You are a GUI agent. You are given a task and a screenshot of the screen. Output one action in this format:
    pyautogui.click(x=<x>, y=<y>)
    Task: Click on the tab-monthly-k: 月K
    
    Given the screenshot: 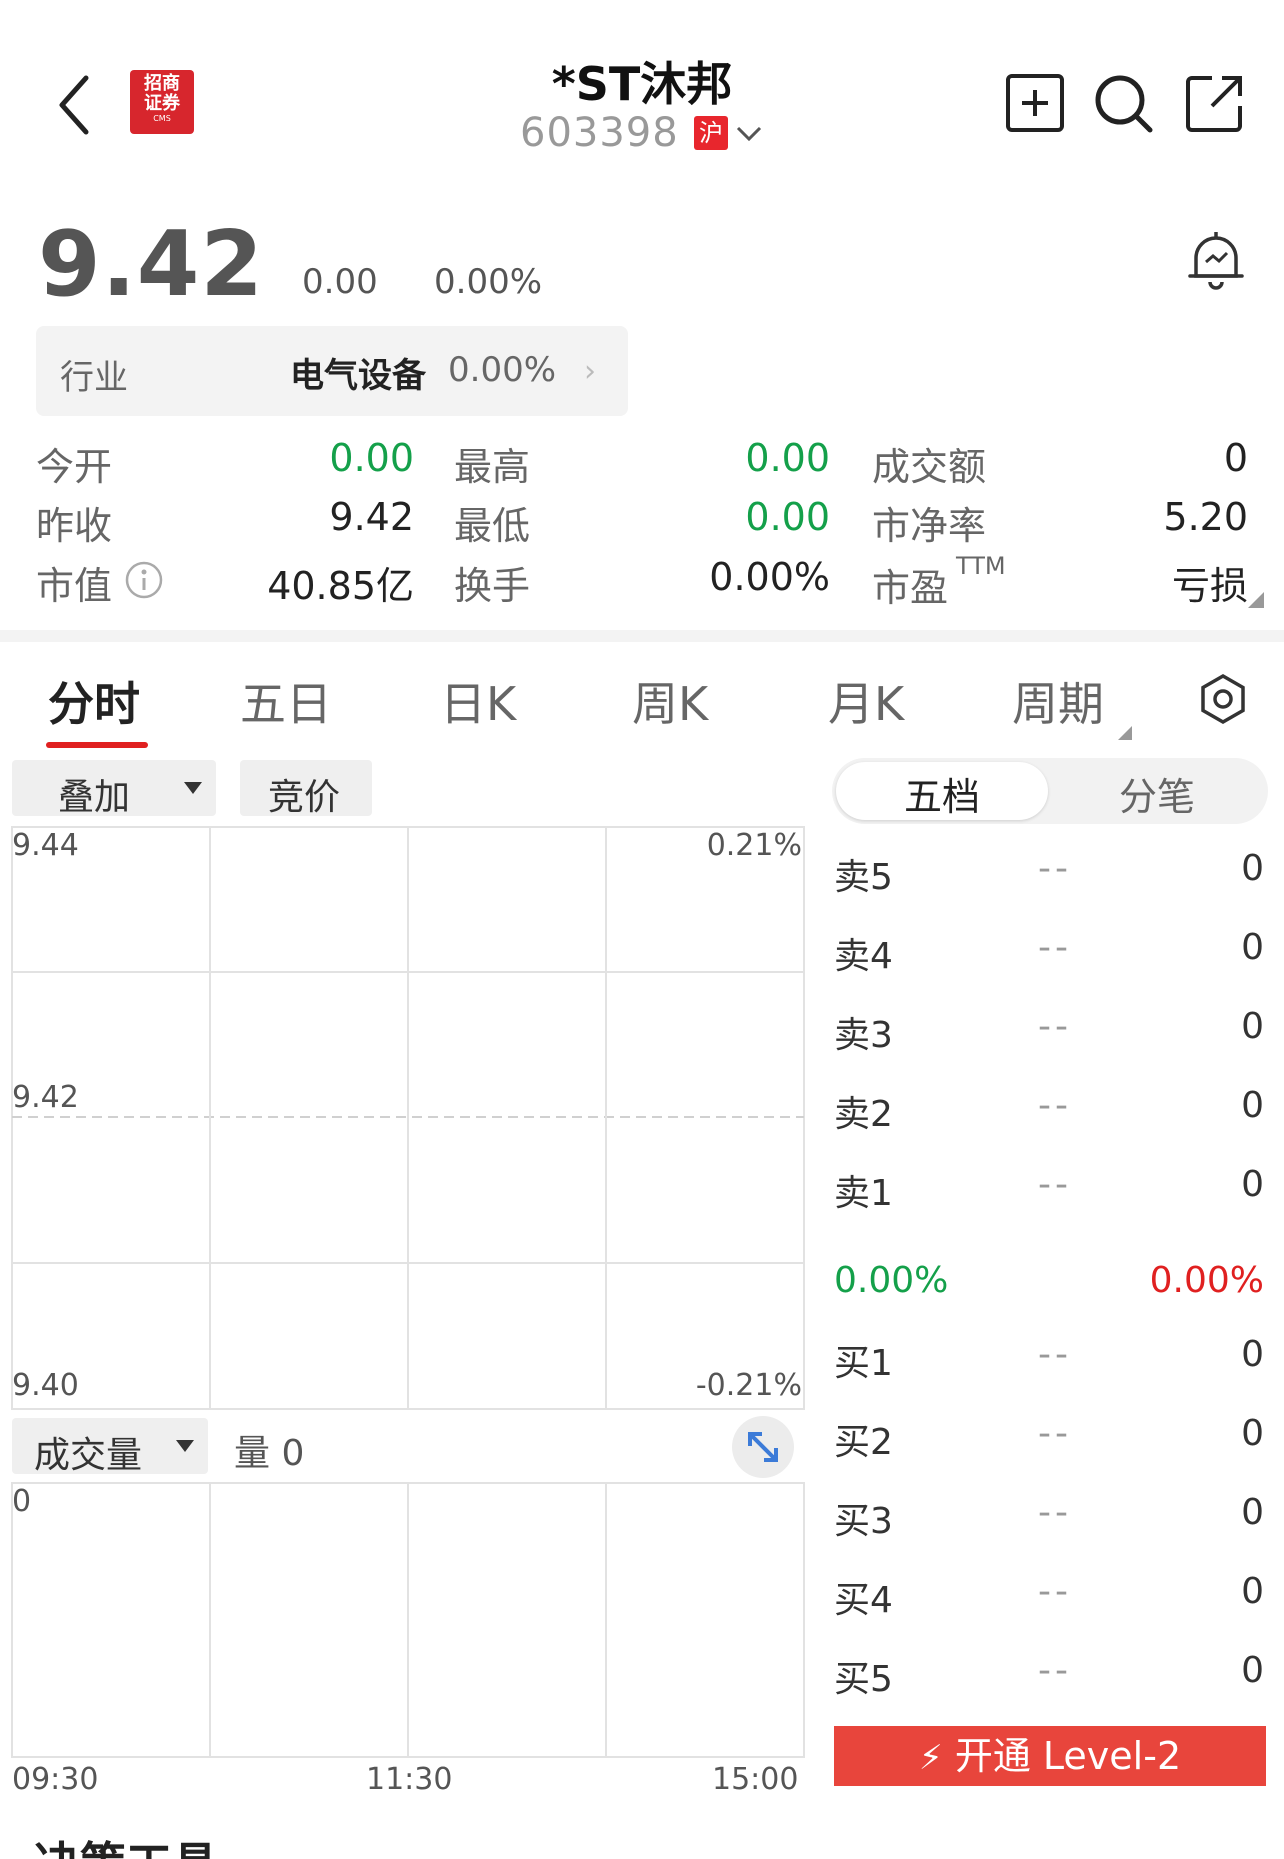 What is the action you would take?
    pyautogui.click(x=866, y=701)
    